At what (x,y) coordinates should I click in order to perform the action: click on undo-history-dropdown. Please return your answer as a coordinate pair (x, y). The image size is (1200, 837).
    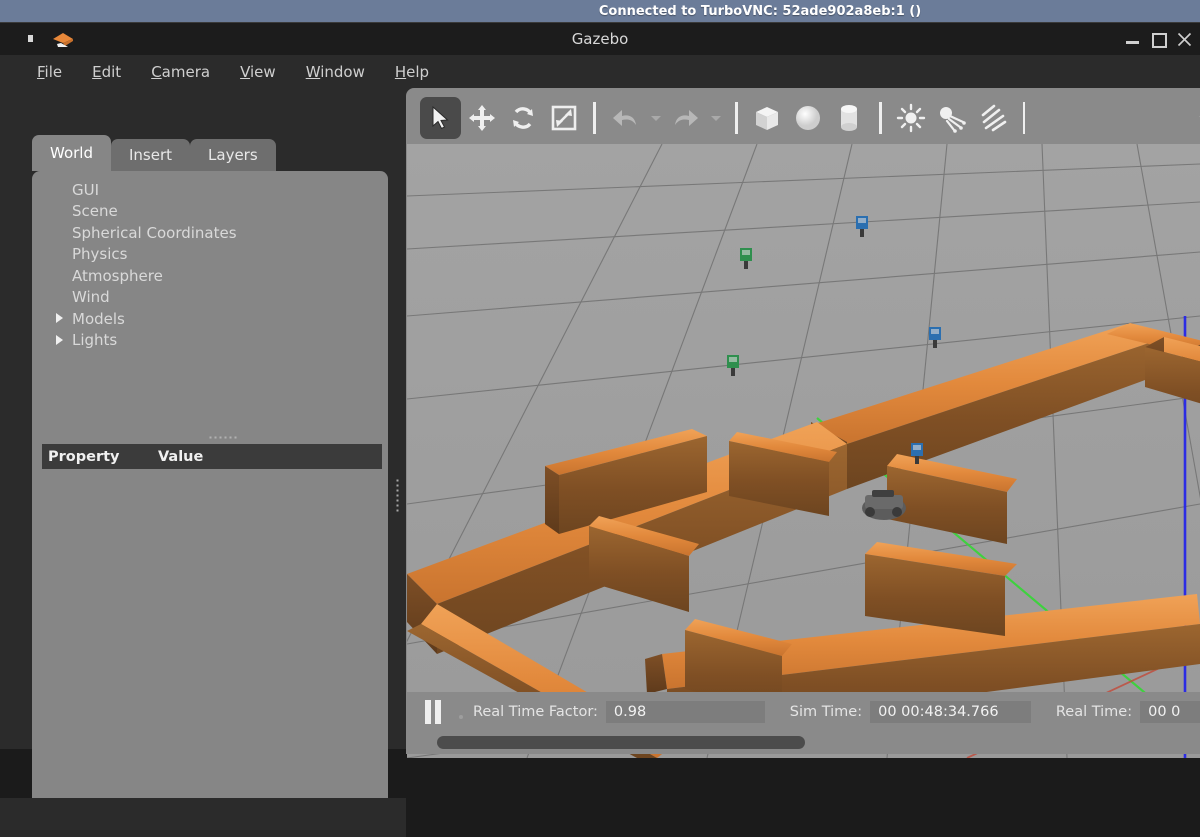
    Looking at the image, I should click on (656, 118).